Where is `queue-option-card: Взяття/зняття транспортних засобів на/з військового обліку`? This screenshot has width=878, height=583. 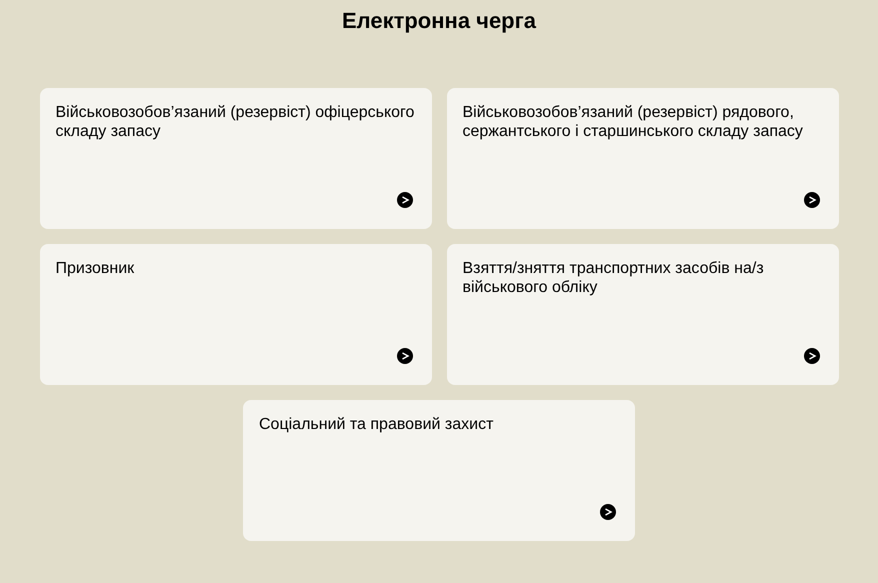
queue-option-card: Взяття/зняття транспортних засобів на/з військового обліку is located at coordinates (642, 314).